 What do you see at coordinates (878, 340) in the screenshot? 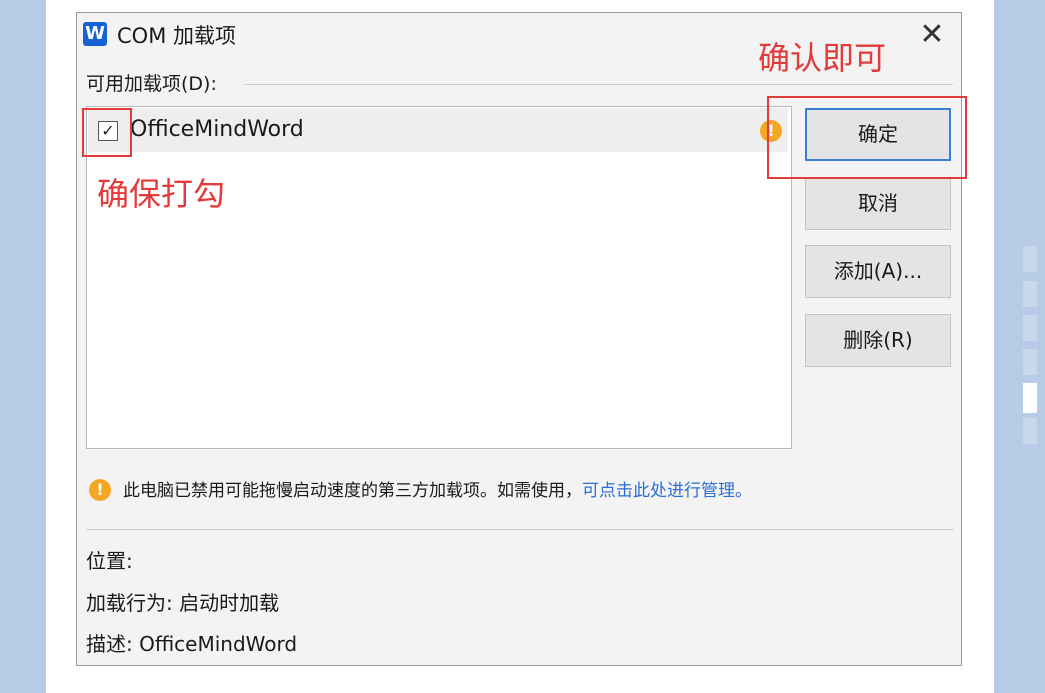
I see `remove-button: 删除(R)` at bounding box center [878, 340].